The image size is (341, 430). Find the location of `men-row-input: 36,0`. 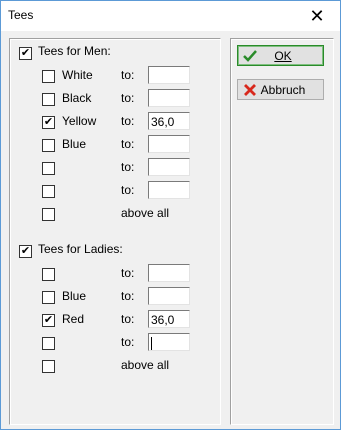

men-row-input: 36,0 is located at coordinates (169, 121).